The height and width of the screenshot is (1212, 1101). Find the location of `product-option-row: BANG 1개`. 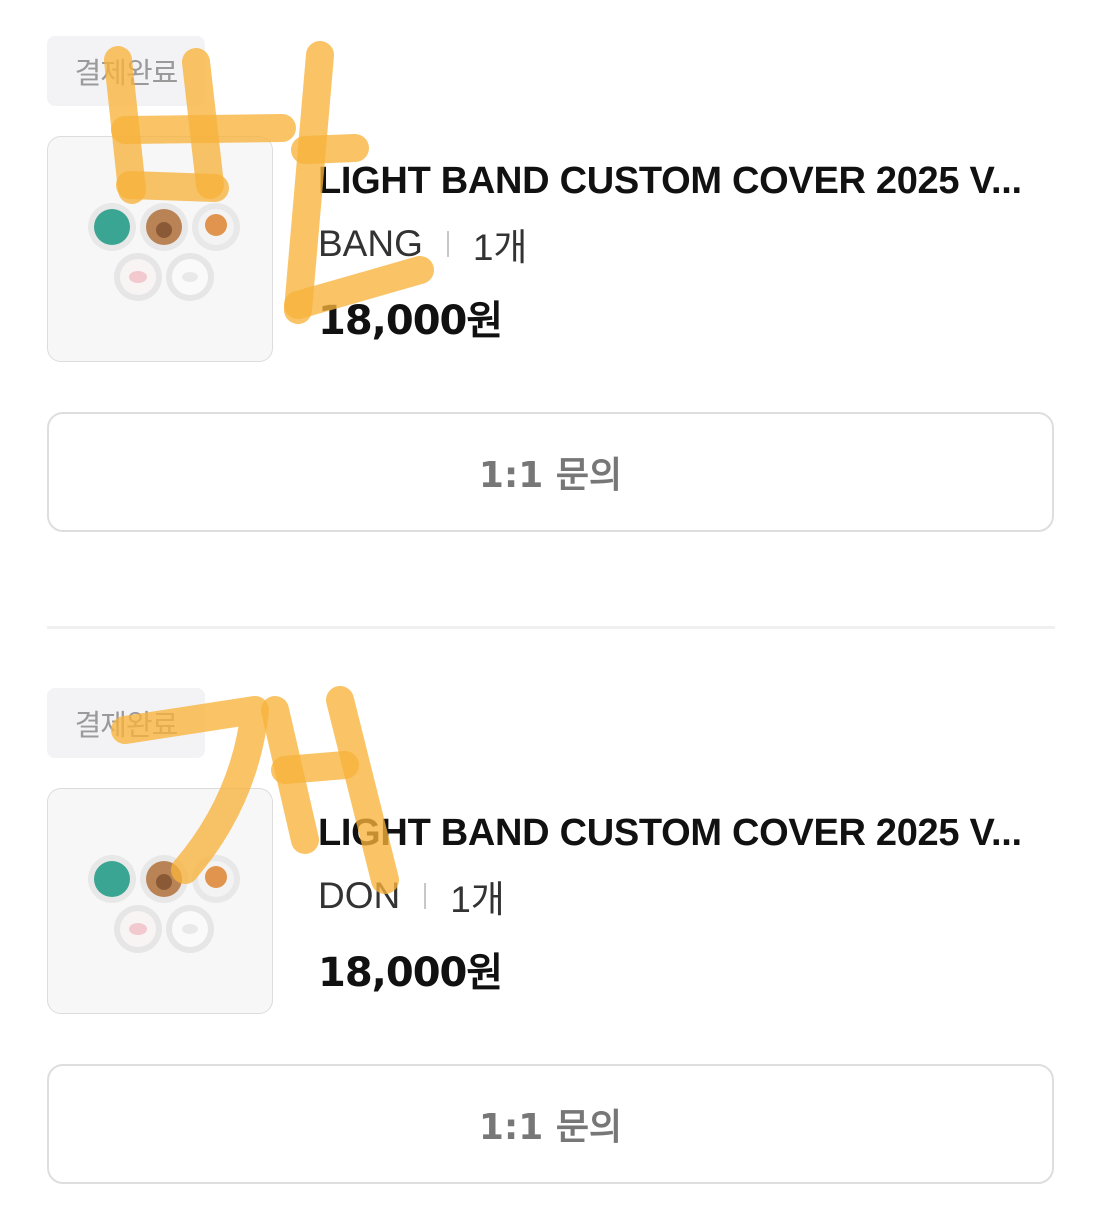

product-option-row: BANG 1개 is located at coordinates (422, 244).